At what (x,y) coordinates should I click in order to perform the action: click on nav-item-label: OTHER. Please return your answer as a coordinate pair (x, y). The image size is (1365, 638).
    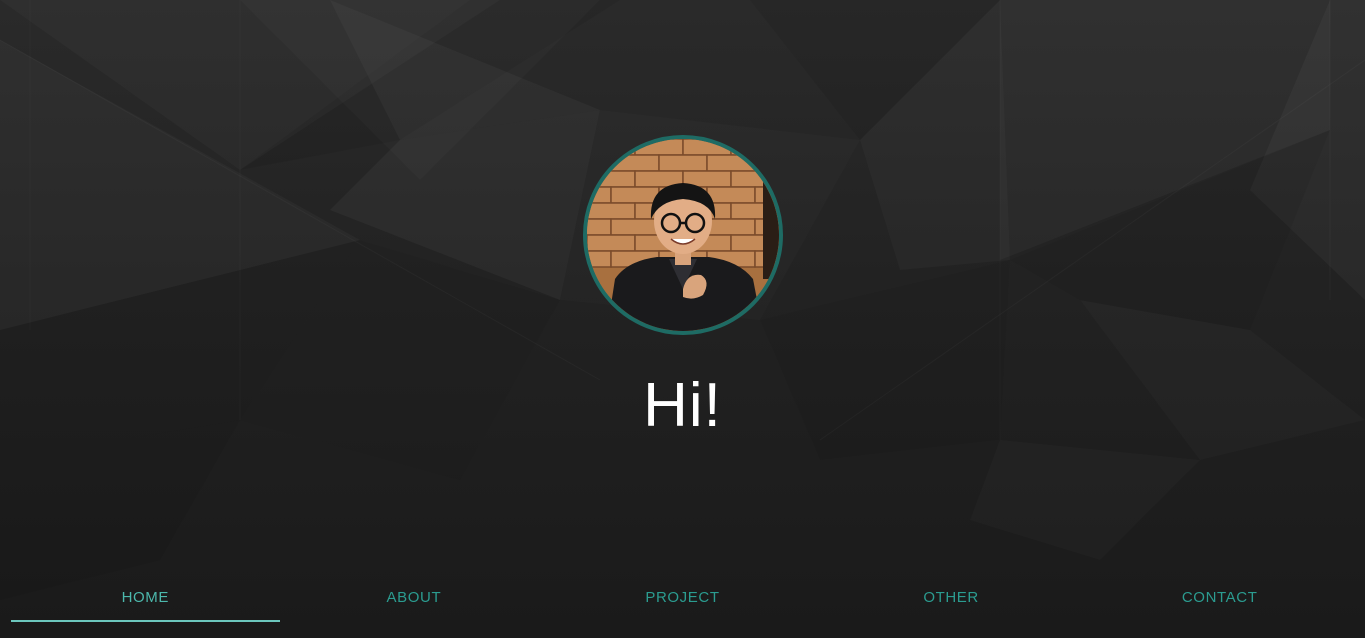
    Looking at the image, I should click on (951, 597).